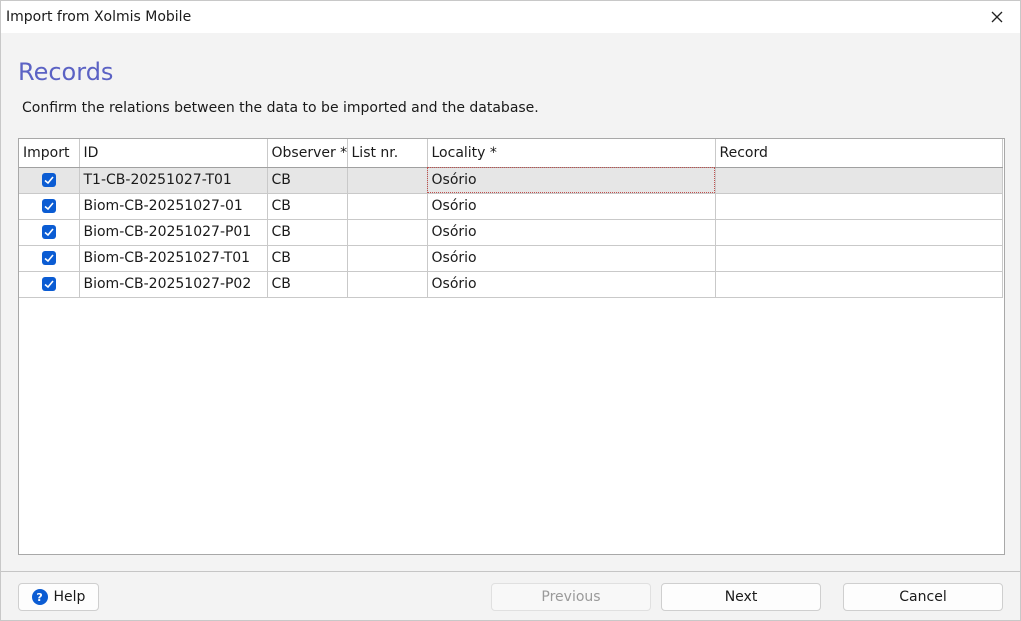 The image size is (1021, 621). Describe the element at coordinates (49, 153) in the screenshot. I see `column-header-import: Import` at that location.